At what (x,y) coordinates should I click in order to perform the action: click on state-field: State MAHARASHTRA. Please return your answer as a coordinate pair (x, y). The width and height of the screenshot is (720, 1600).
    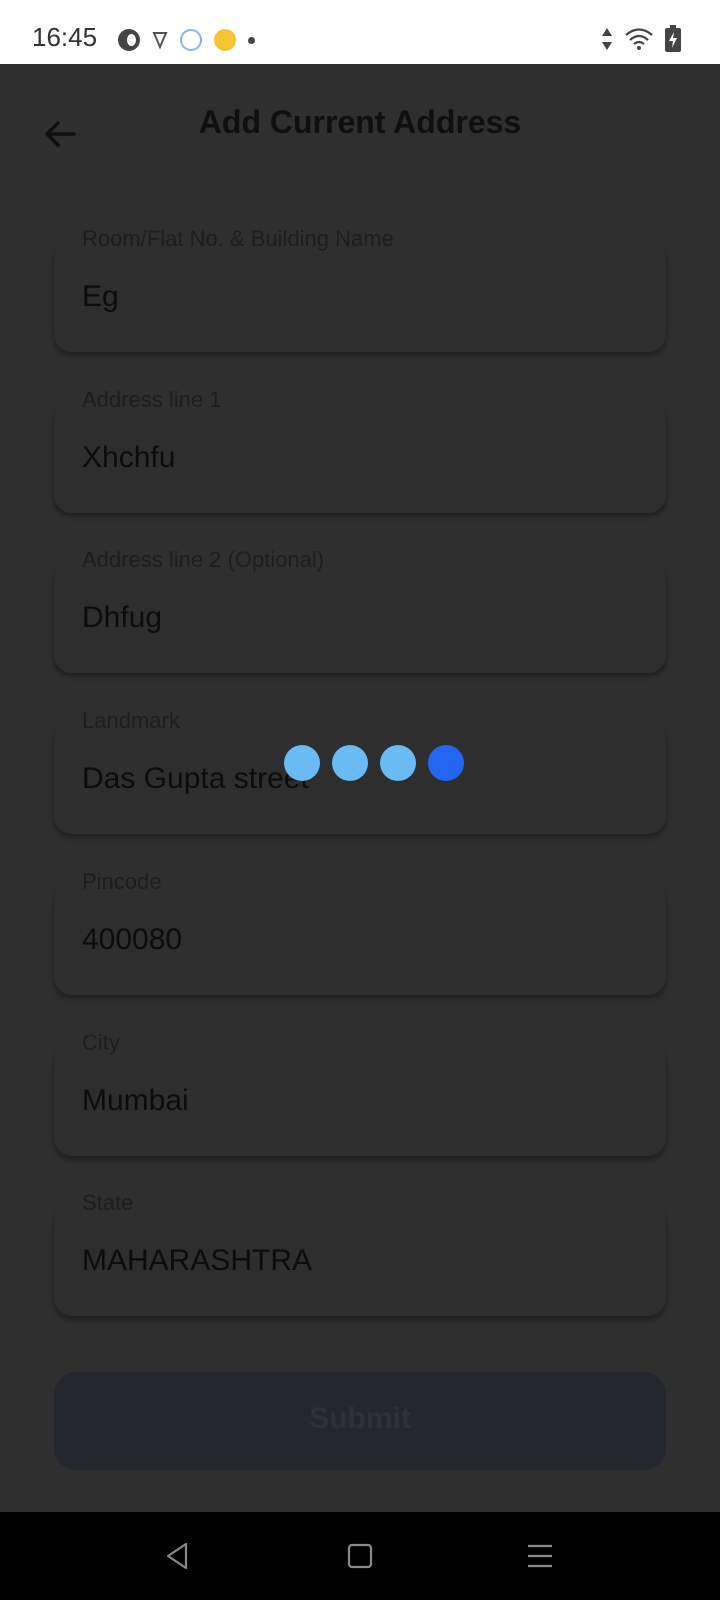
    Looking at the image, I should click on (360, 1253).